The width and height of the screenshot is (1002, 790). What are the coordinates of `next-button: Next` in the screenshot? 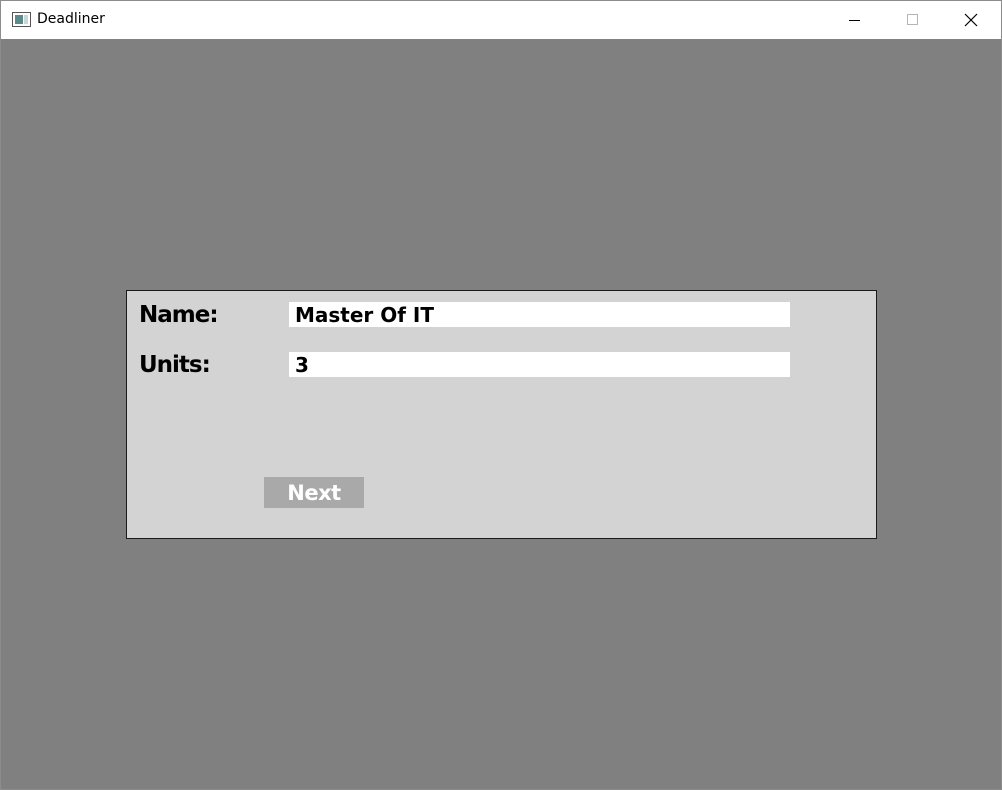 It's located at (314, 492).